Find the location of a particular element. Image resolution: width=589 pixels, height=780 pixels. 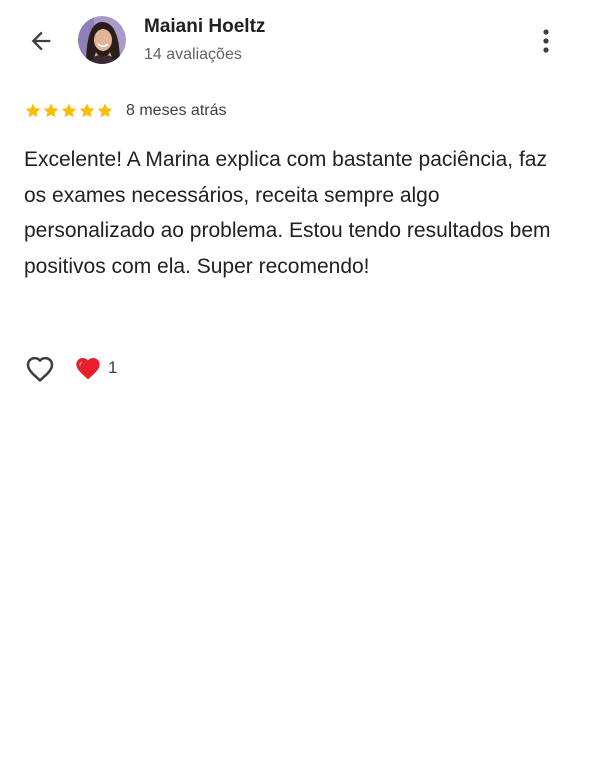

review-header: Maiani Hoeltz 14 avaliações is located at coordinates (294, 45).